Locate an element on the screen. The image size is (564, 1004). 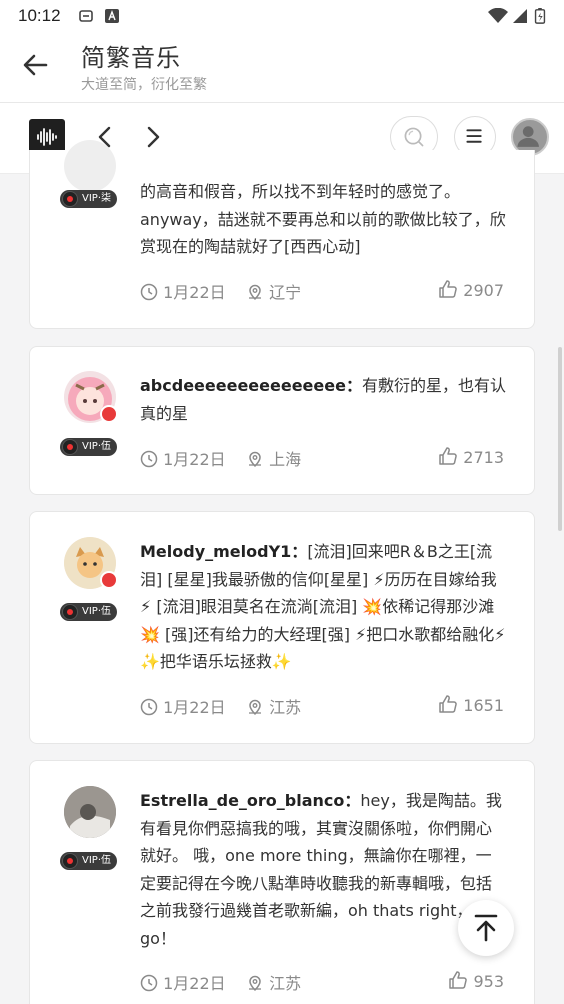
arrow-up-to-top-icon is located at coordinates (486, 928).